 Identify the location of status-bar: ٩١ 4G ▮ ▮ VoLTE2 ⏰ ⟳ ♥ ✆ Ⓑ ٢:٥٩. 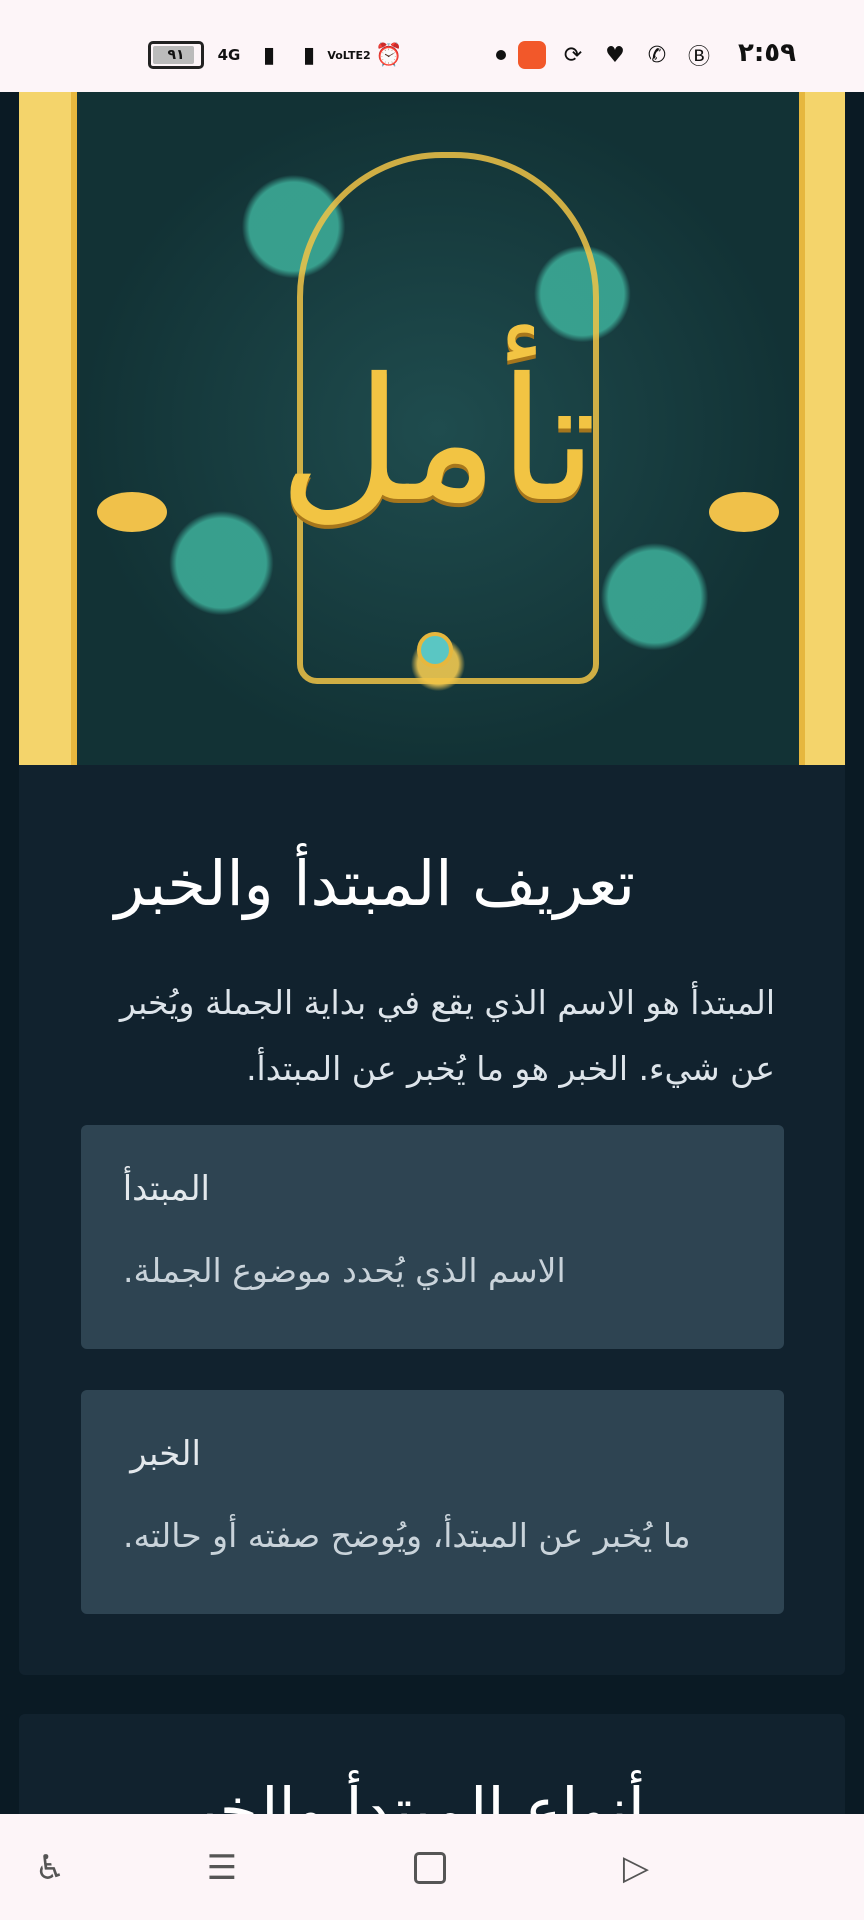
(432, 46).